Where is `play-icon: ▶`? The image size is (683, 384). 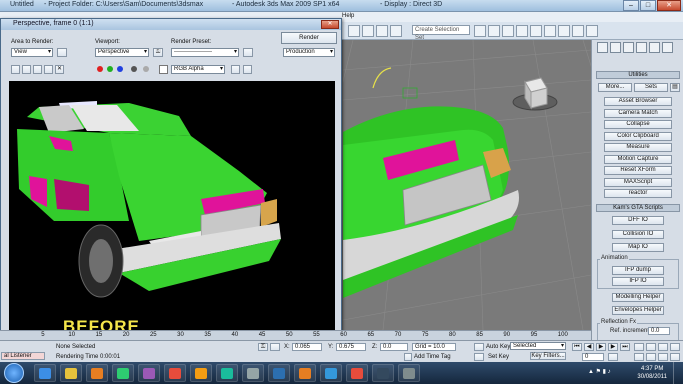 play-icon: ▶ is located at coordinates (601, 347).